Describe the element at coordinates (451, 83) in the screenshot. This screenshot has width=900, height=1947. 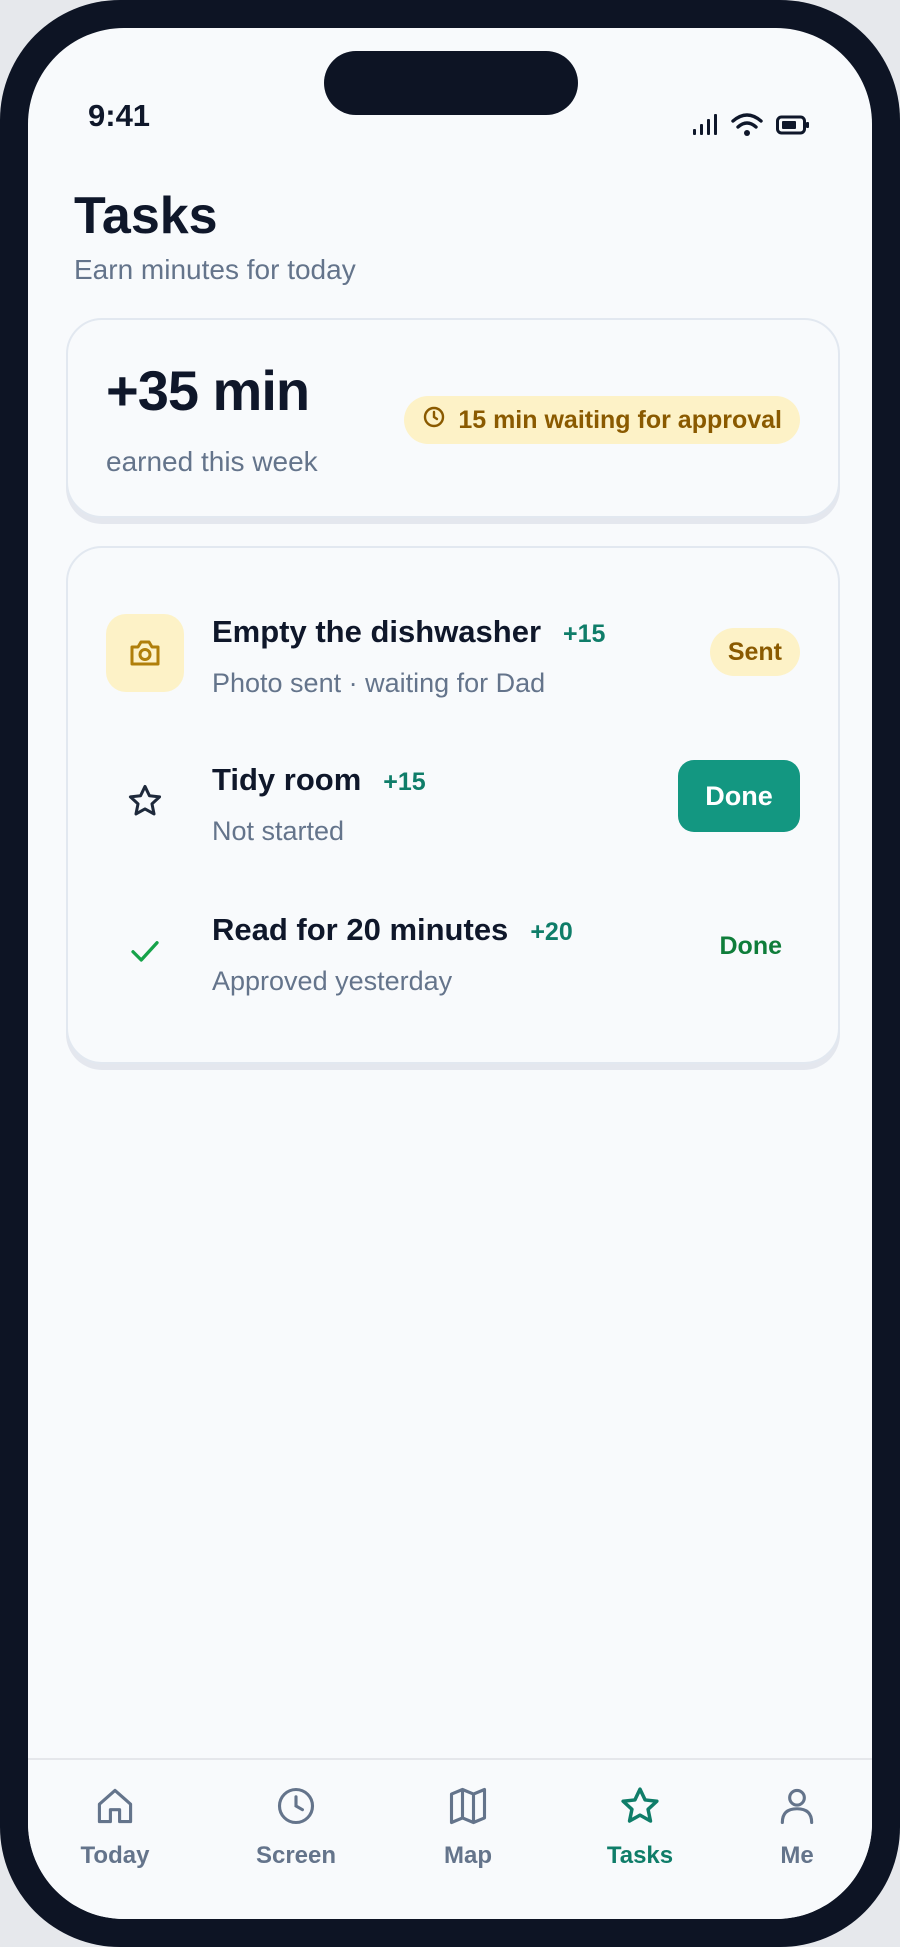
I see `dynamic-island` at that location.